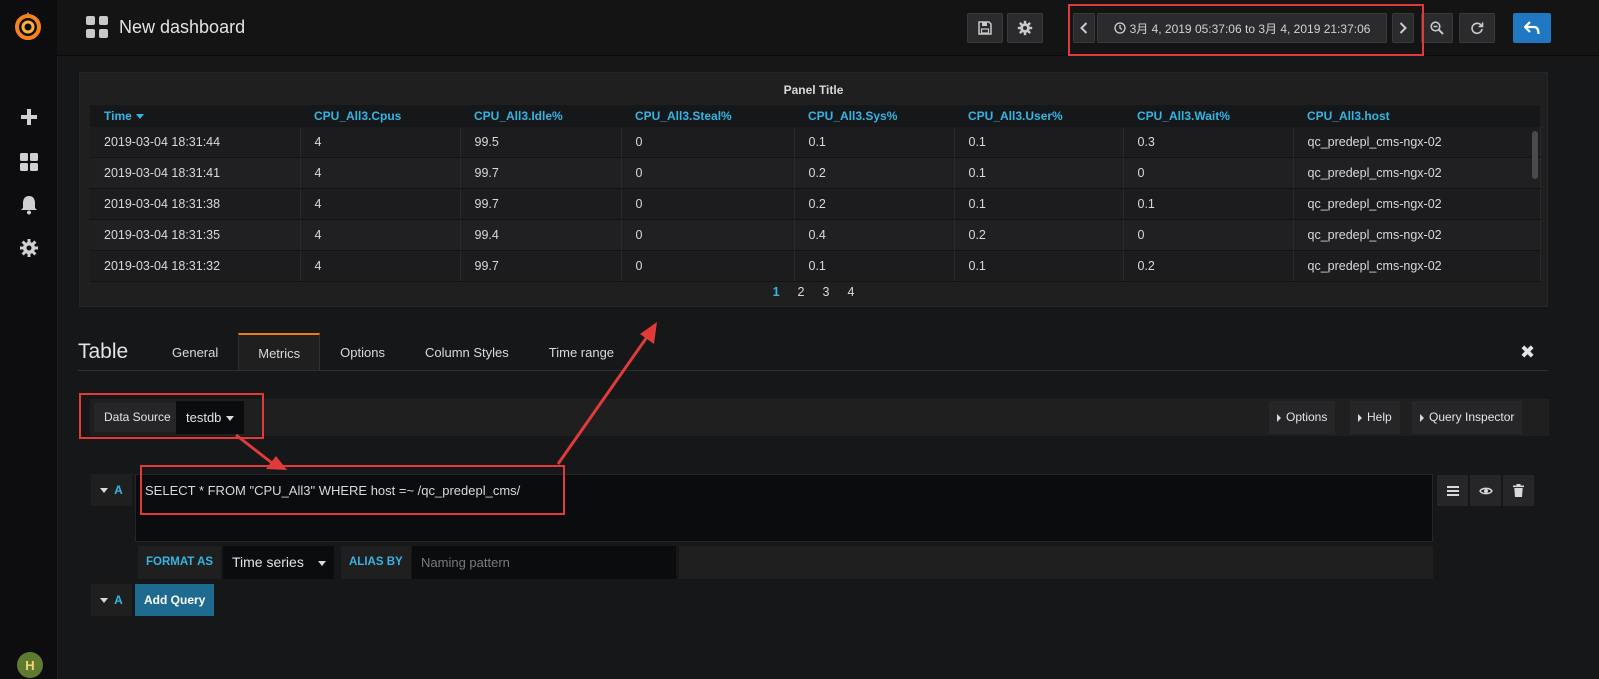  Describe the element at coordinates (210, 417) in the screenshot. I see `data-source-select: testdb` at that location.